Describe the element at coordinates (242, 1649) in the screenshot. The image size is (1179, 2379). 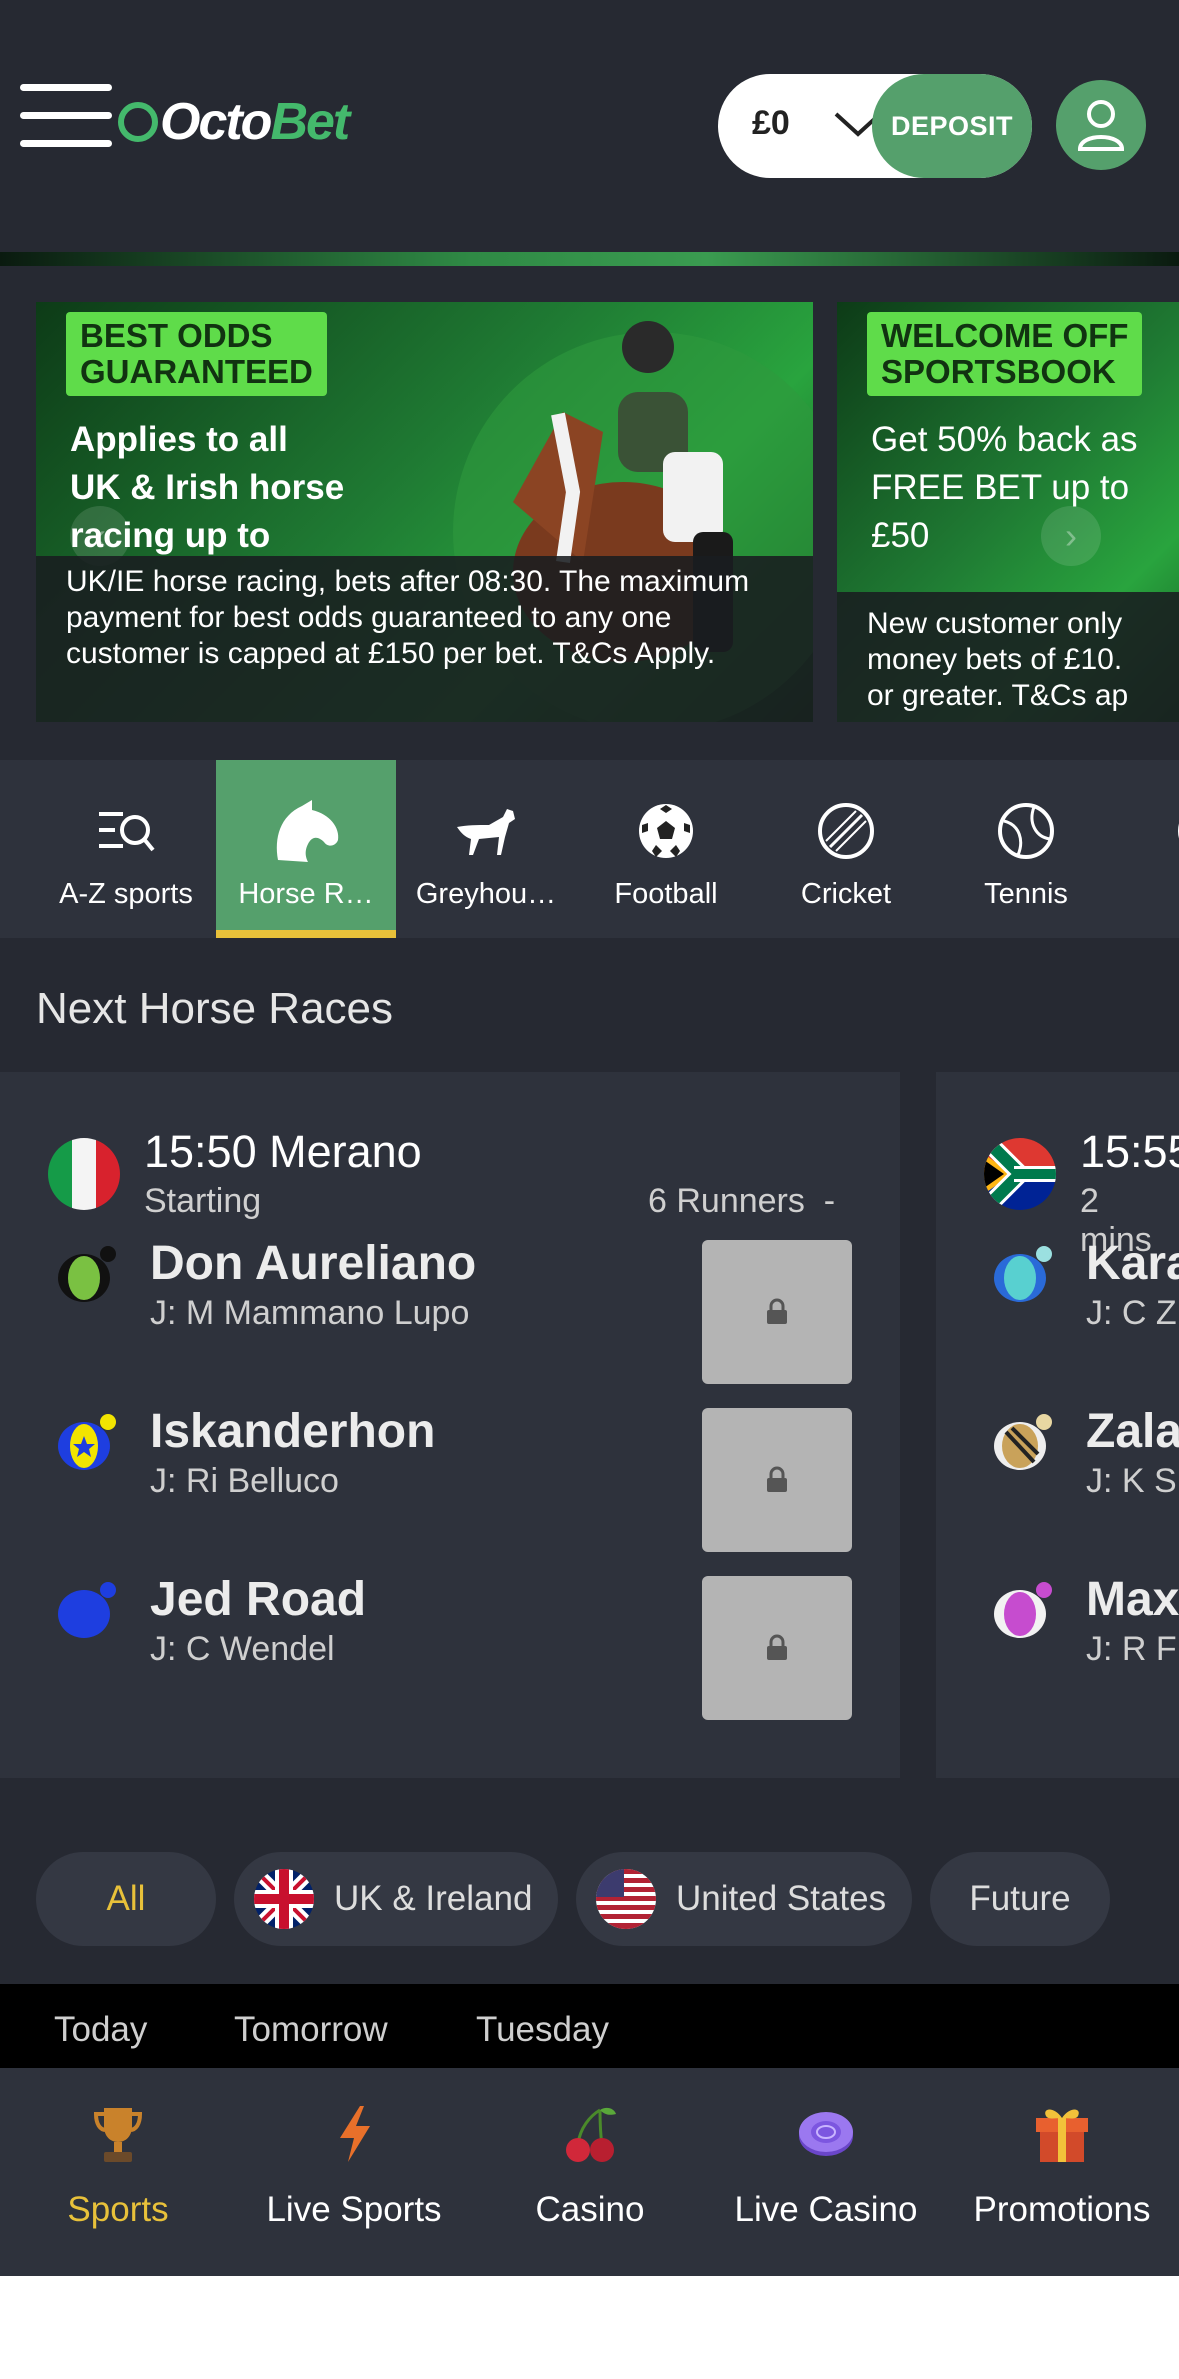
I see `jockey-name: J: C Wendel` at that location.